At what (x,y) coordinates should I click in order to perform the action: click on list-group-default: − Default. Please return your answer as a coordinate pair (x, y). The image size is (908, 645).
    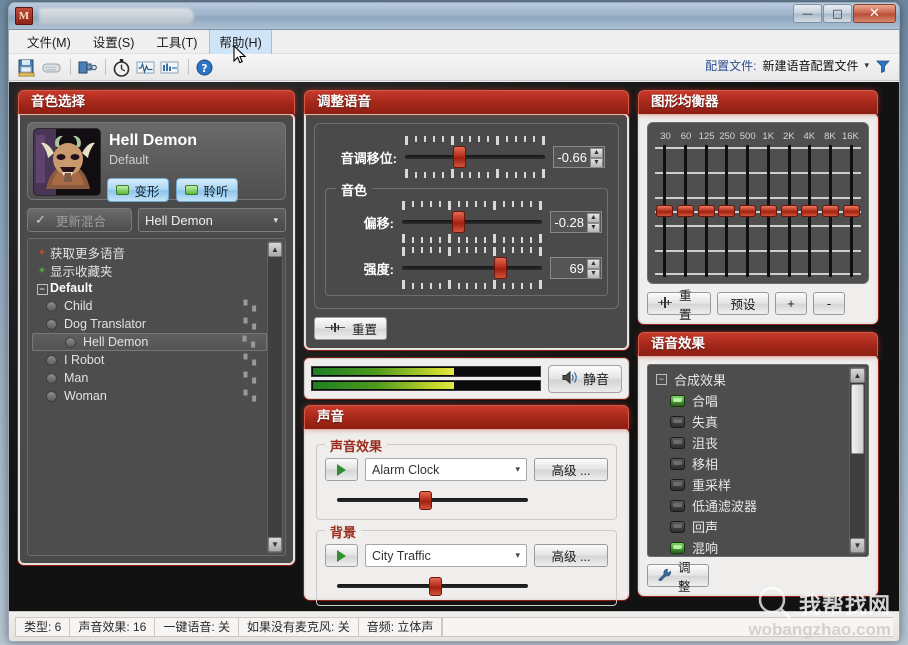
    Looking at the image, I should click on (156, 288).